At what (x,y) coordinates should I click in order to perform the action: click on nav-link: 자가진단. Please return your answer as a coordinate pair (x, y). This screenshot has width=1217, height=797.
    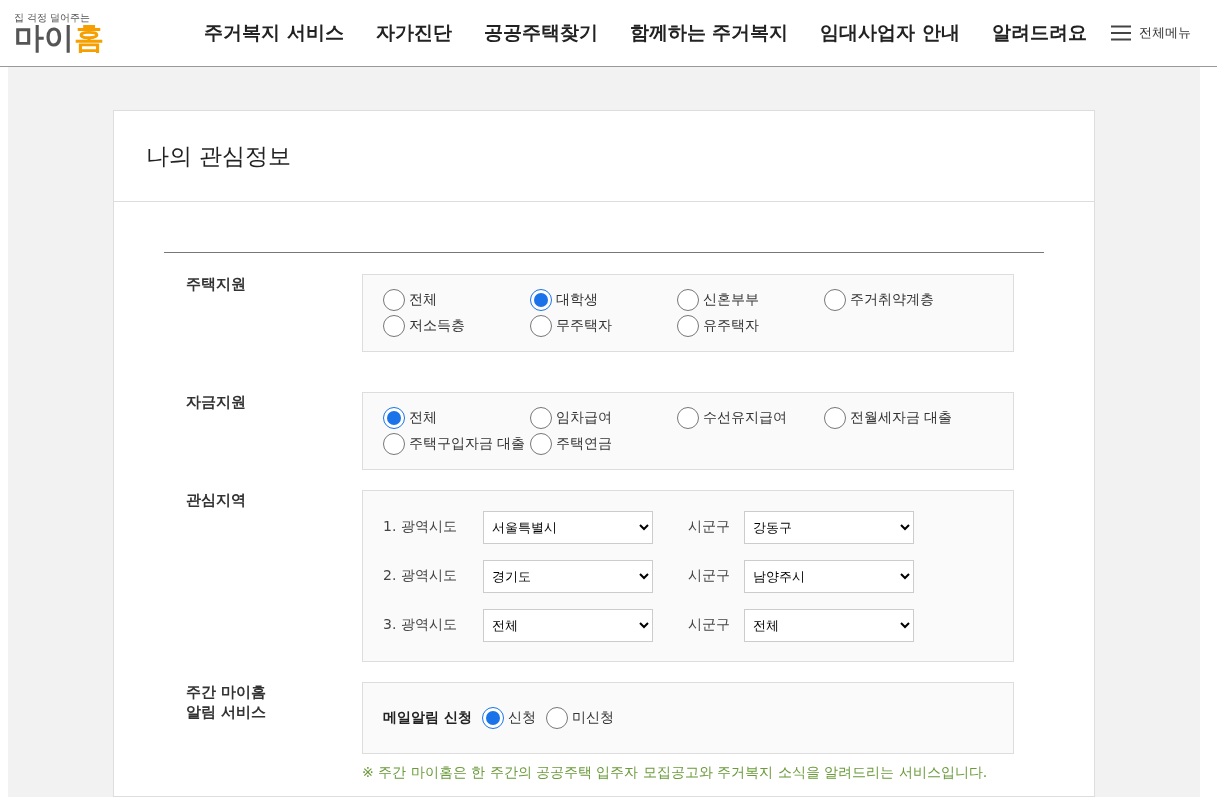
    Looking at the image, I should click on (413, 33).